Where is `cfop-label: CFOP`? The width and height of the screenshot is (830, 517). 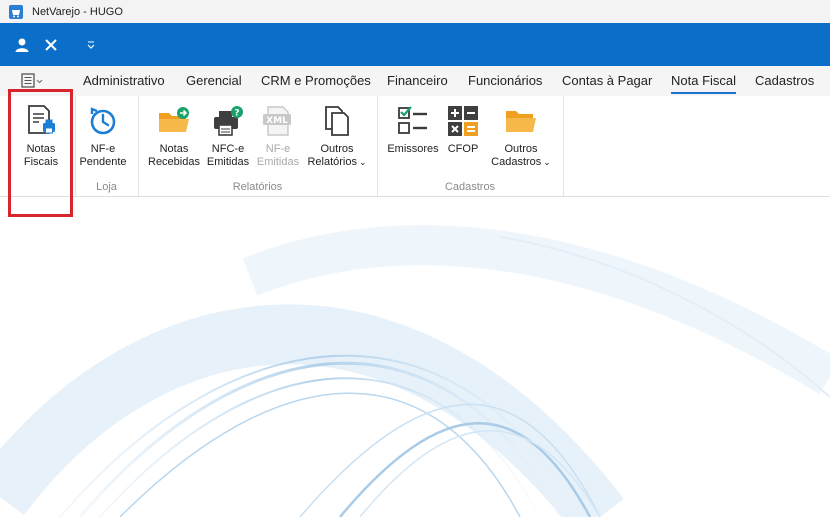 cfop-label: CFOP is located at coordinates (463, 149).